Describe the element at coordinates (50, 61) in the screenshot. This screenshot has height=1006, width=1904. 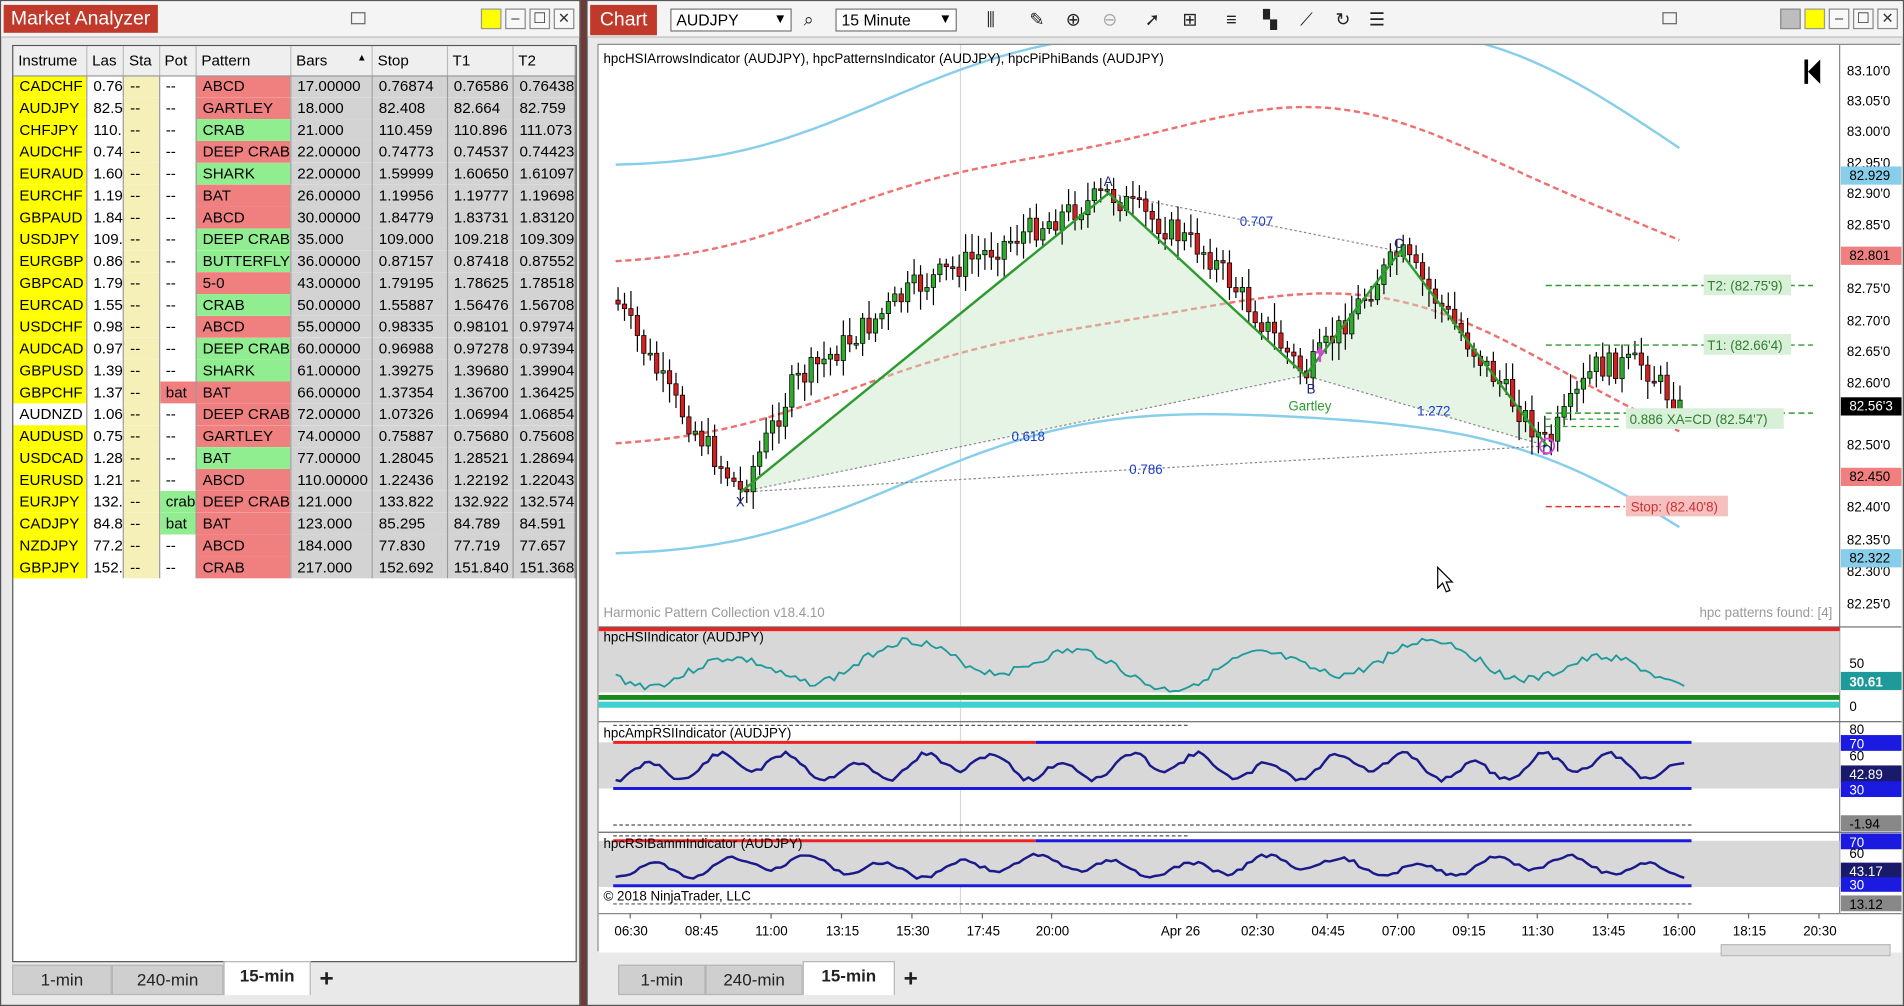
I see `column-header-instrument: Instrume` at that location.